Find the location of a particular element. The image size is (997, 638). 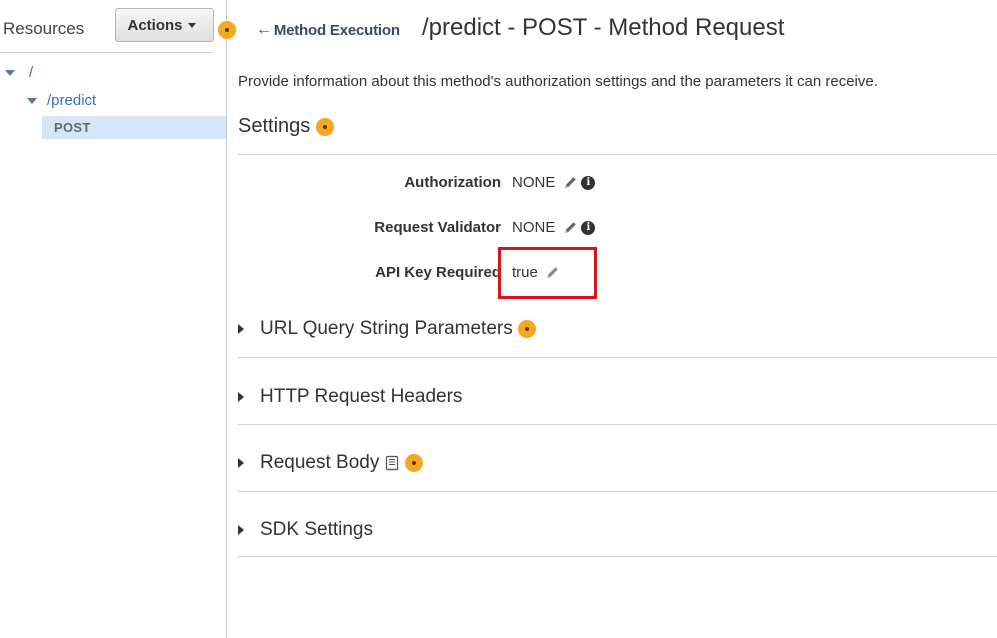

sidebar-divider is located at coordinates (106, 52).